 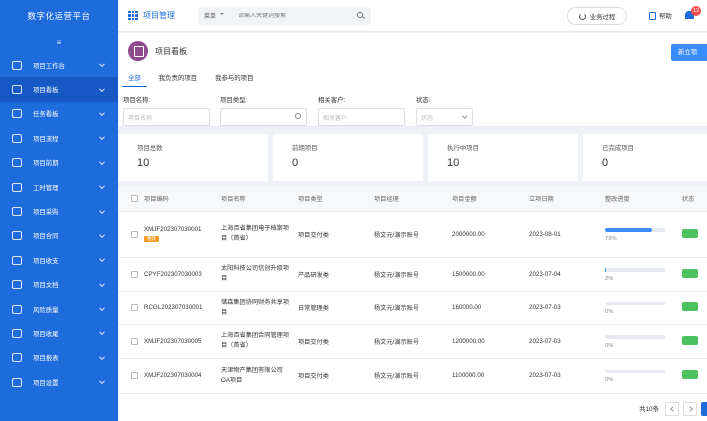 What do you see at coordinates (611, 238) in the screenshot?
I see `progress-text: 79%` at bounding box center [611, 238].